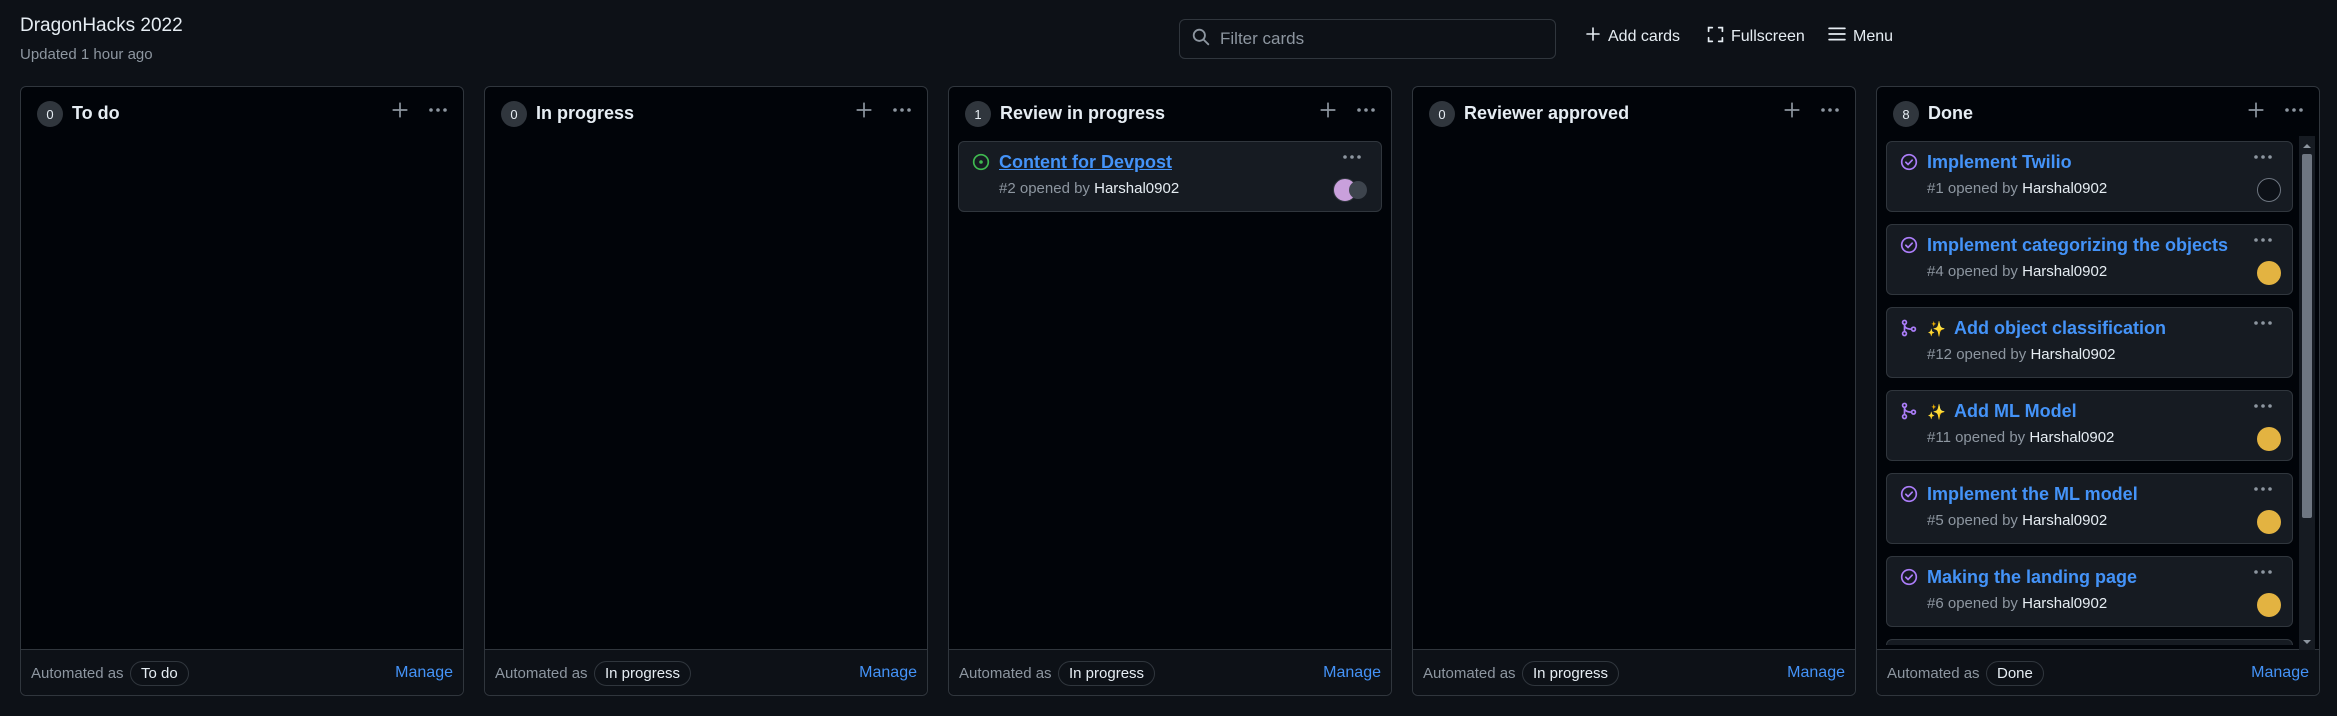 The image size is (2337, 716). What do you see at coordinates (1007, 188) in the screenshot?
I see `issue-number: #2` at bounding box center [1007, 188].